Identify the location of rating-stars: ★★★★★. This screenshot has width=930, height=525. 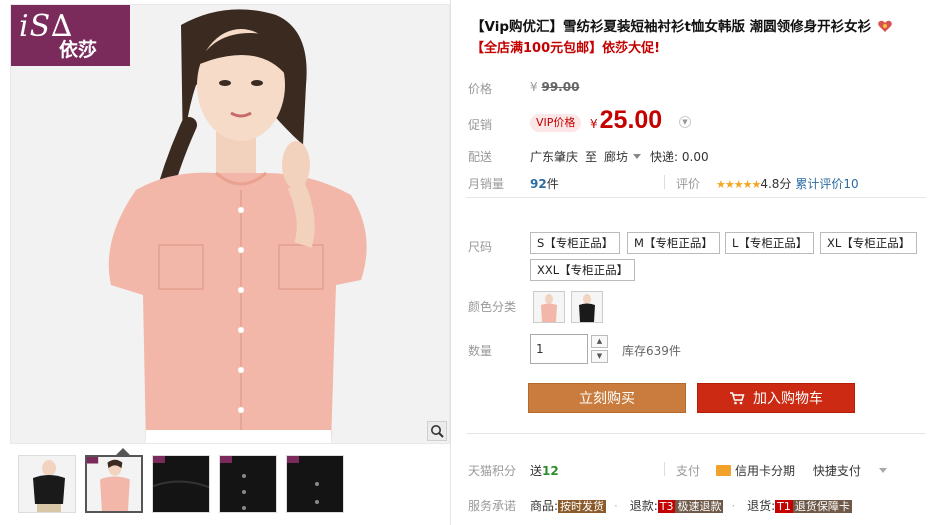
(738, 184).